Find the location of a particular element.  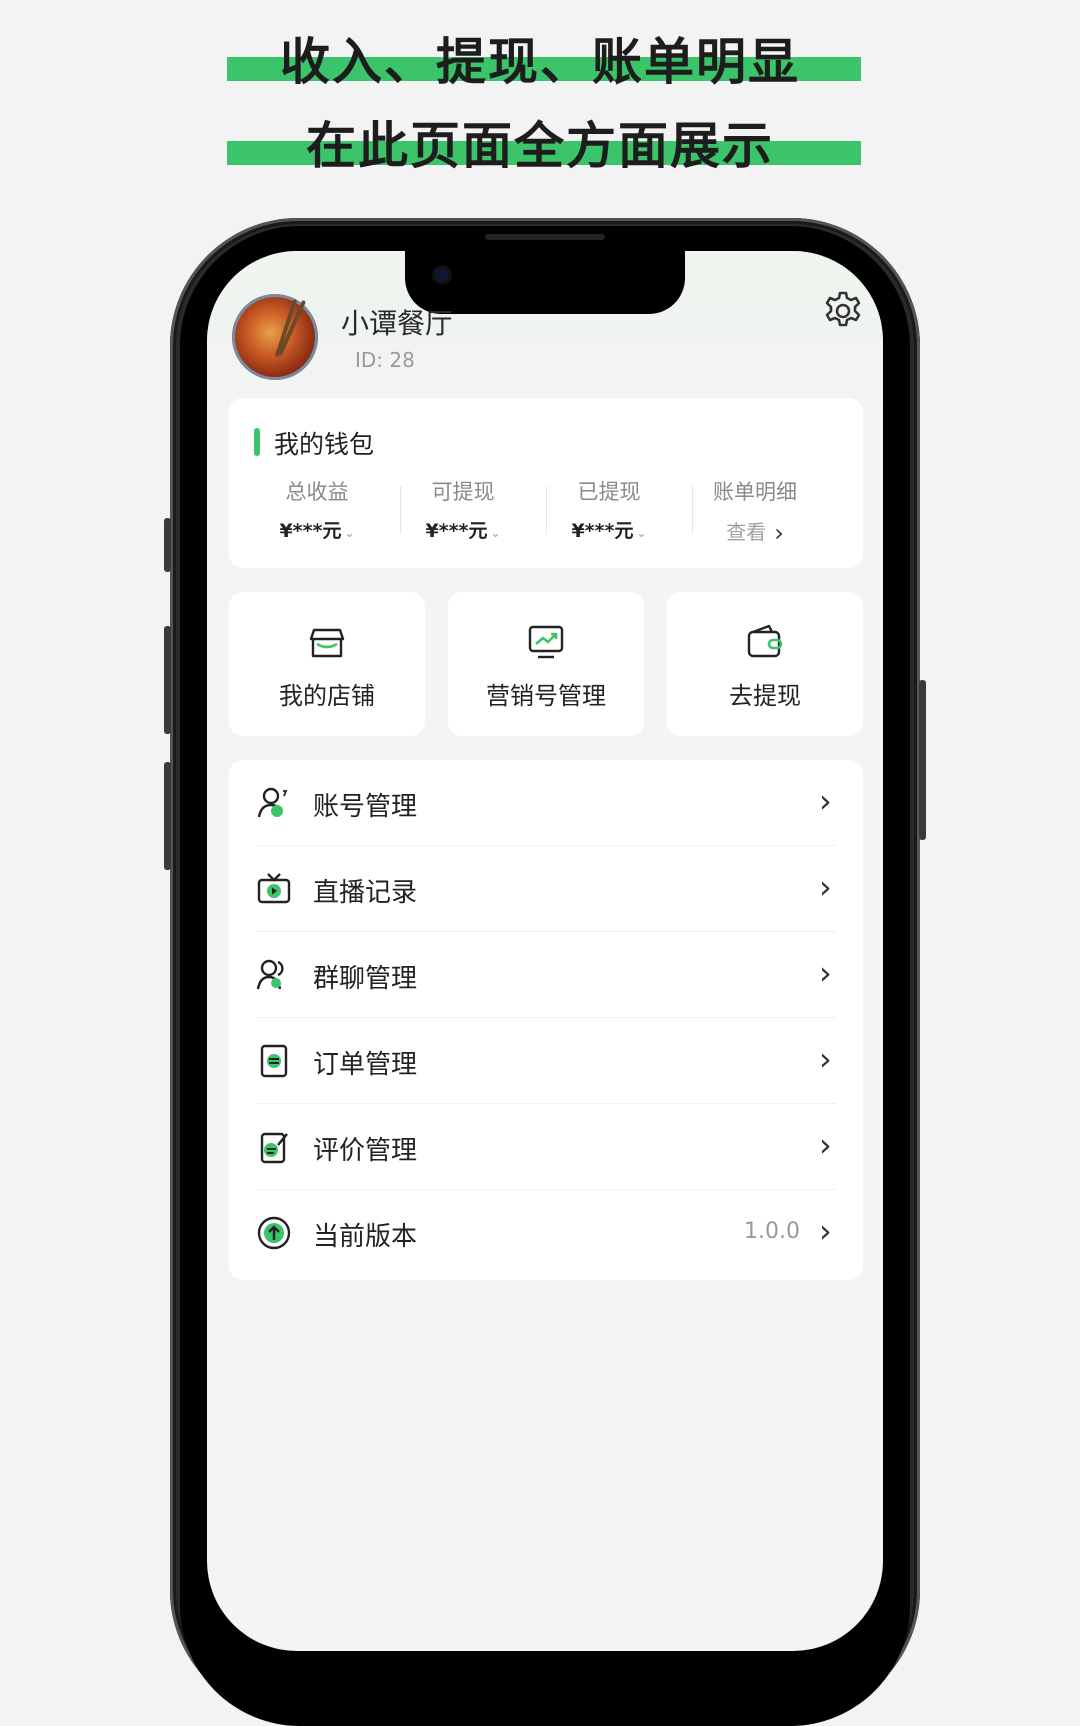

menu-item-reviews: 评价管理 › is located at coordinates (546, 1147).